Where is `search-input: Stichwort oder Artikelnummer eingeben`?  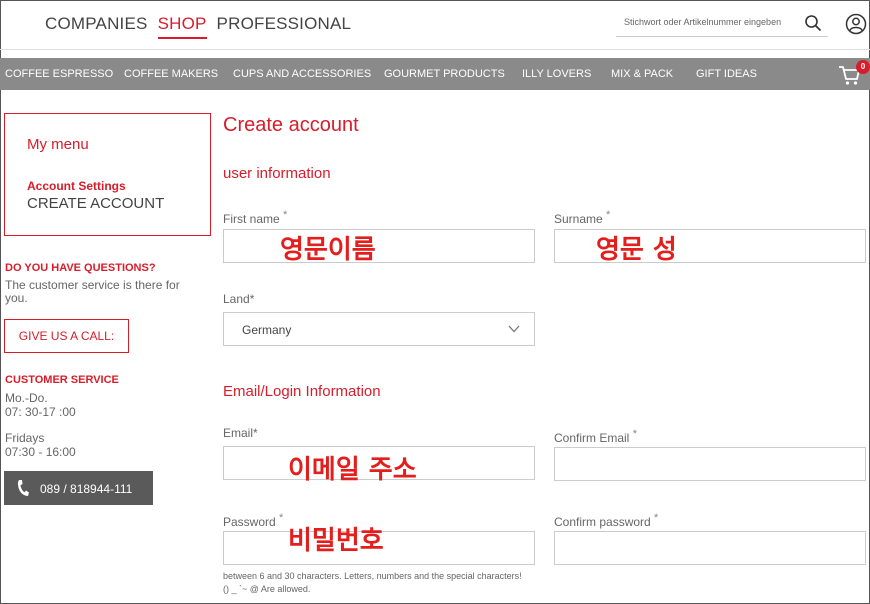
search-input: Stichwort oder Artikelnummer eingeben is located at coordinates (722, 24).